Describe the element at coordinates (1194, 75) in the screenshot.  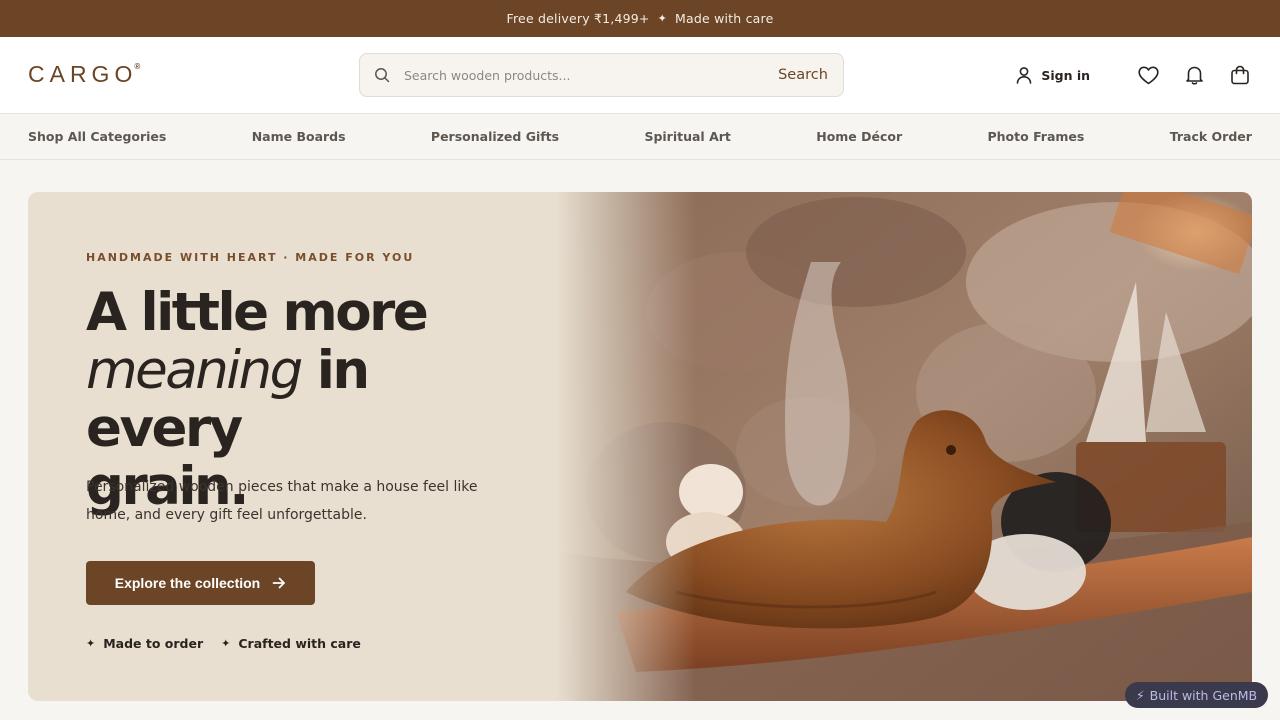
I see `bell-icon` at that location.